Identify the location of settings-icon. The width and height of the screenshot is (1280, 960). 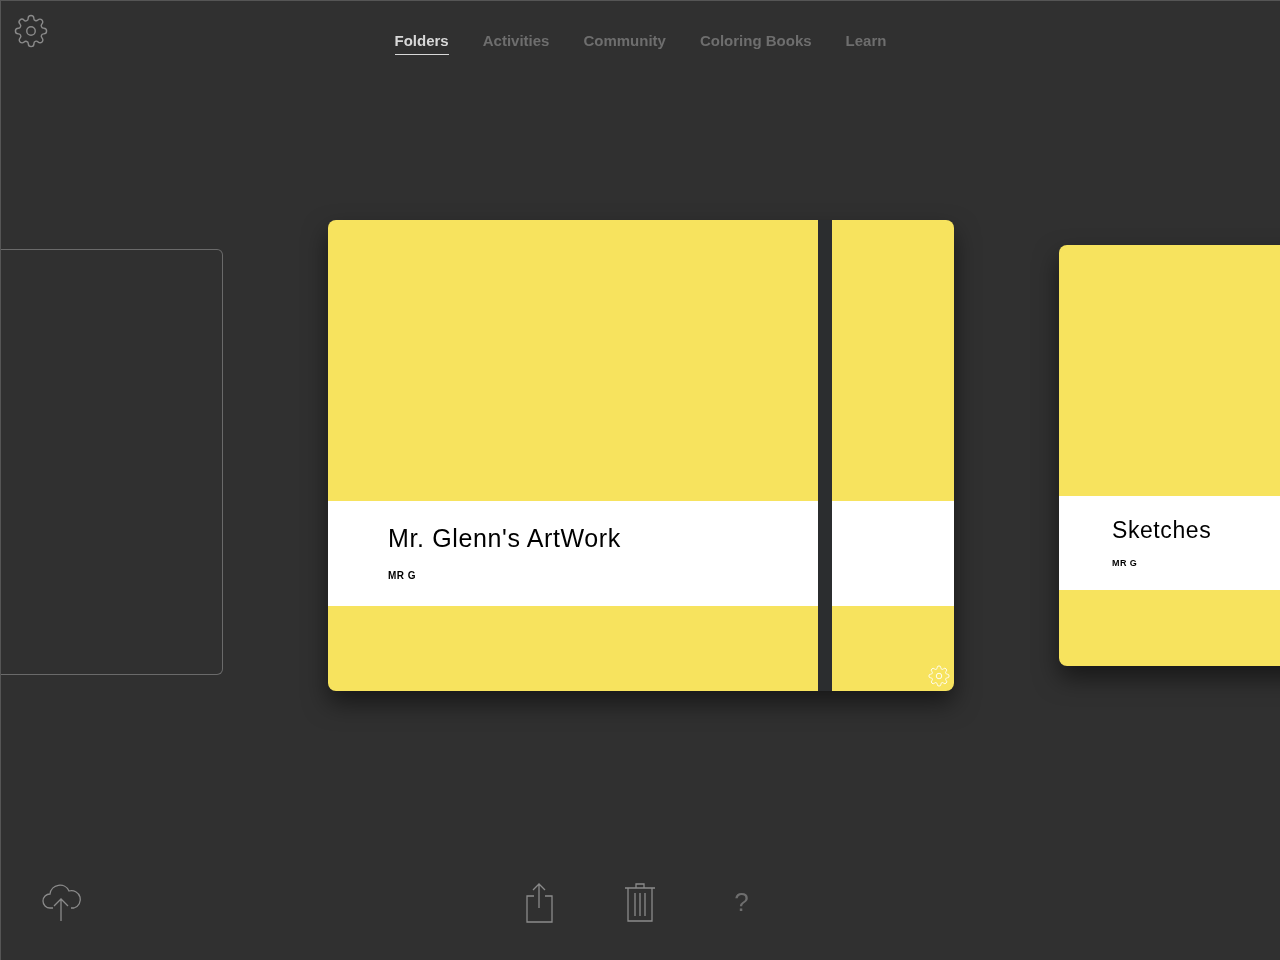
(31, 31).